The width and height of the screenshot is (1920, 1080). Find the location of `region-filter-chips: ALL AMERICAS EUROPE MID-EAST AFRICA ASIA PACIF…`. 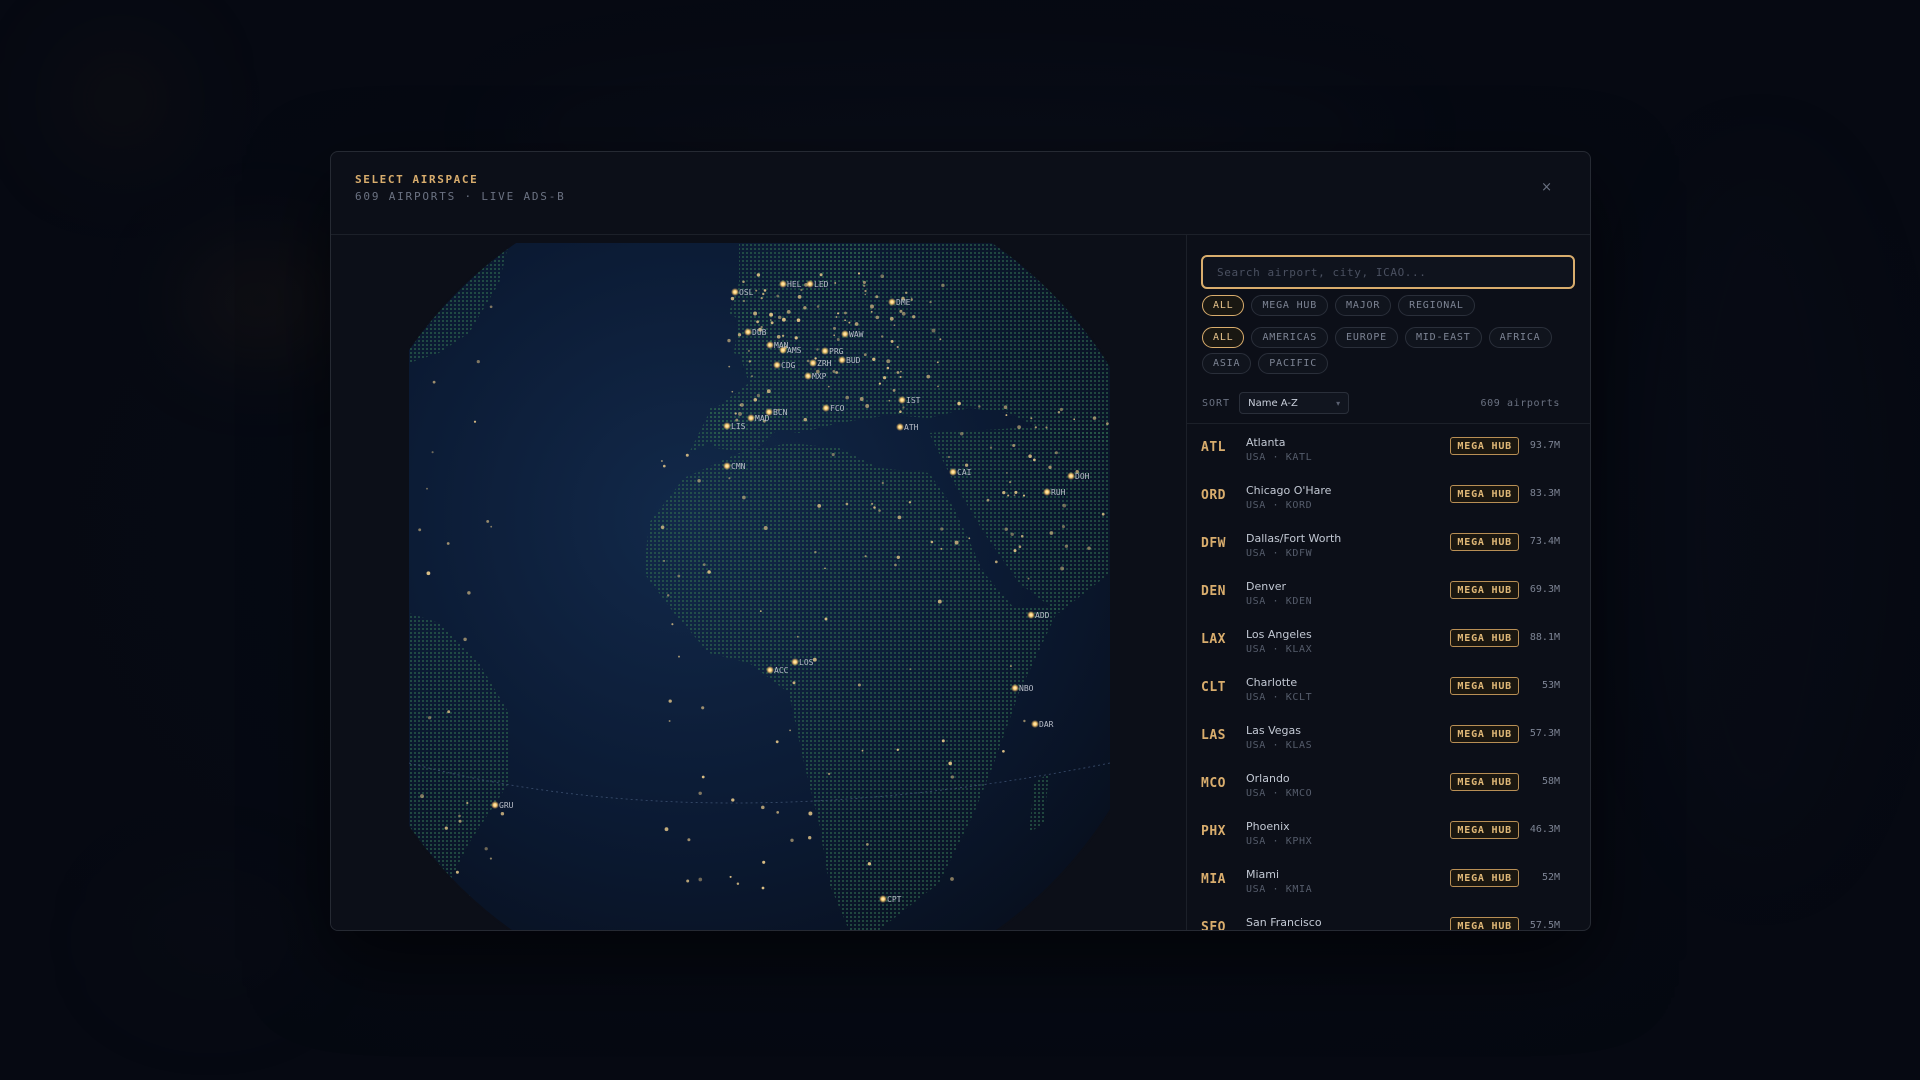

region-filter-chips: ALL AMERICAS EUROPE MID-EAST AFRICA ASIA PACIF… is located at coordinates (1392, 350).